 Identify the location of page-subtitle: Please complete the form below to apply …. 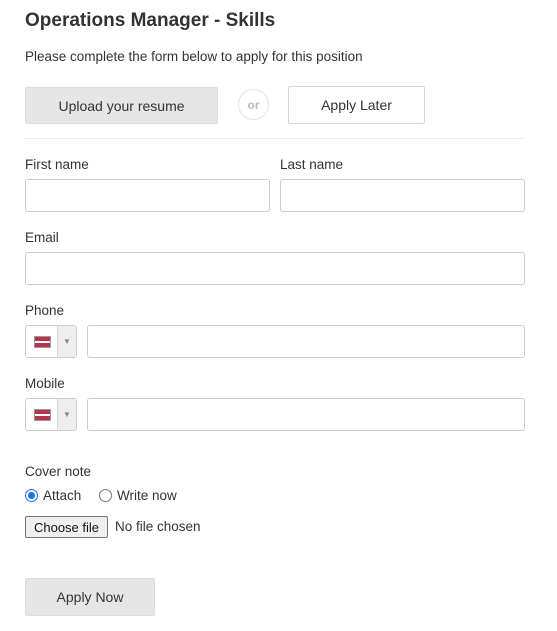
(194, 56).